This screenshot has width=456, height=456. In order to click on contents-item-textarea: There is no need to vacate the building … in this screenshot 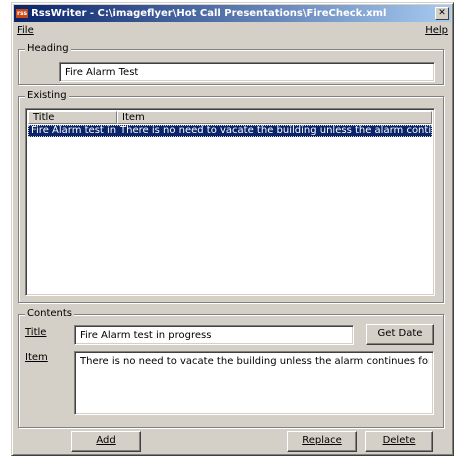, I will do `click(254, 383)`.